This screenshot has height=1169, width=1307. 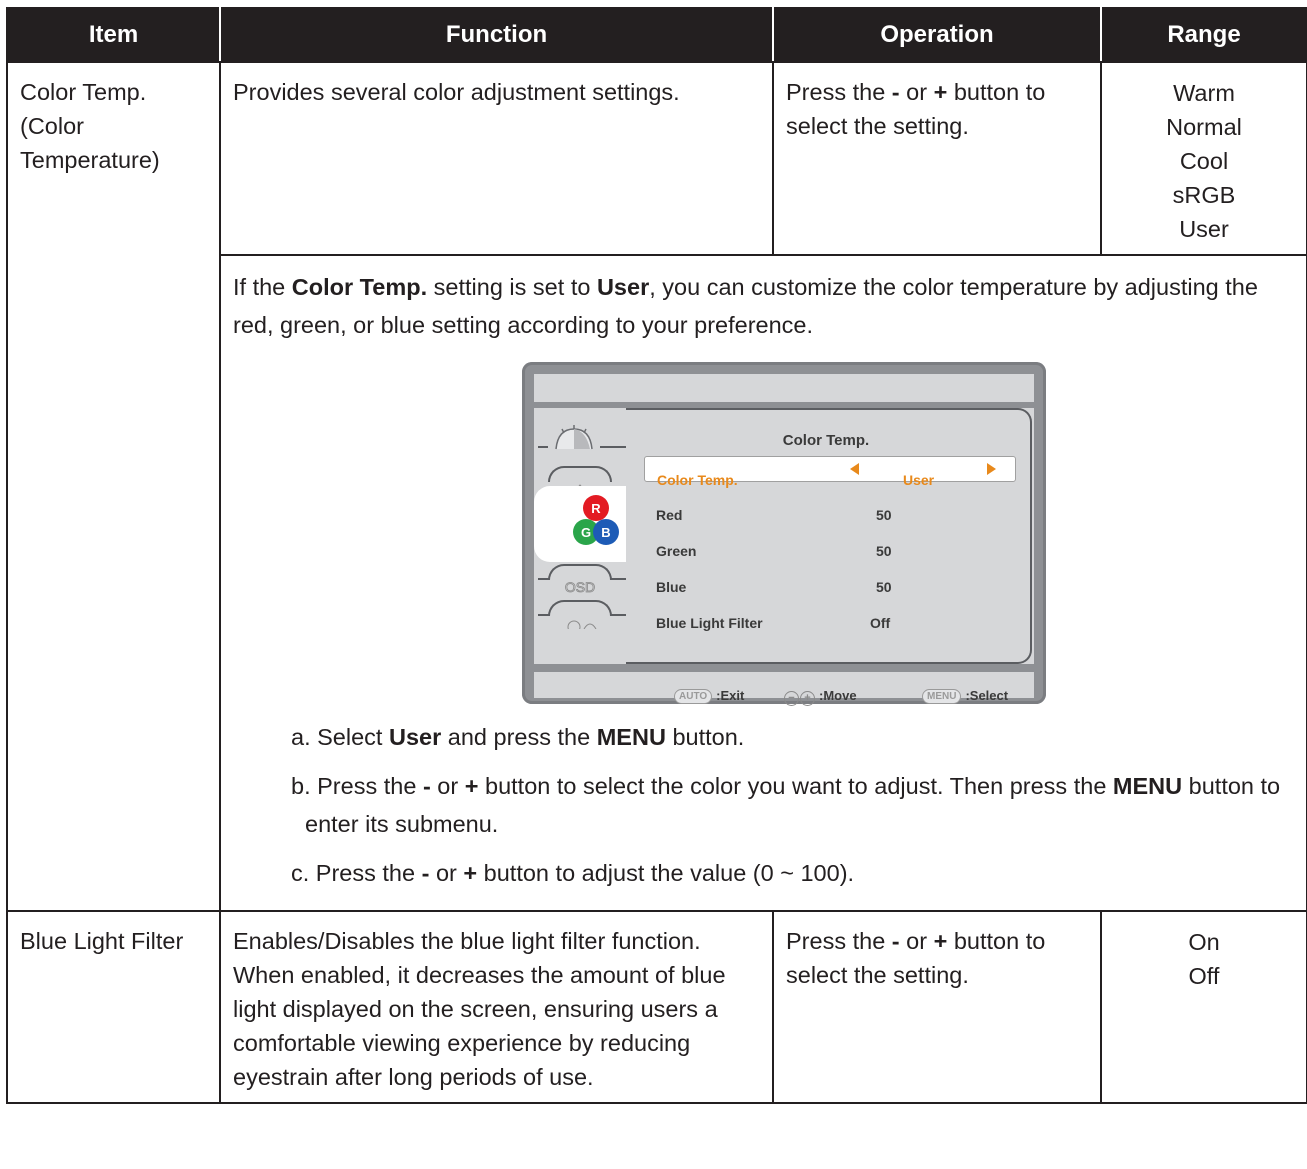 I want to click on auto-button-icon: AUTO, so click(x=693, y=696).